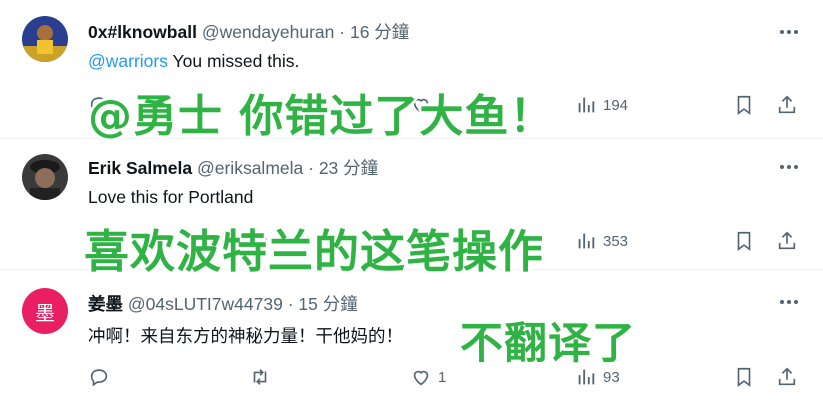 The height and width of the screenshot is (411, 823). Describe the element at coordinates (205, 304) in the screenshot. I see `author-handle: @04sLUTI7w44739` at that location.